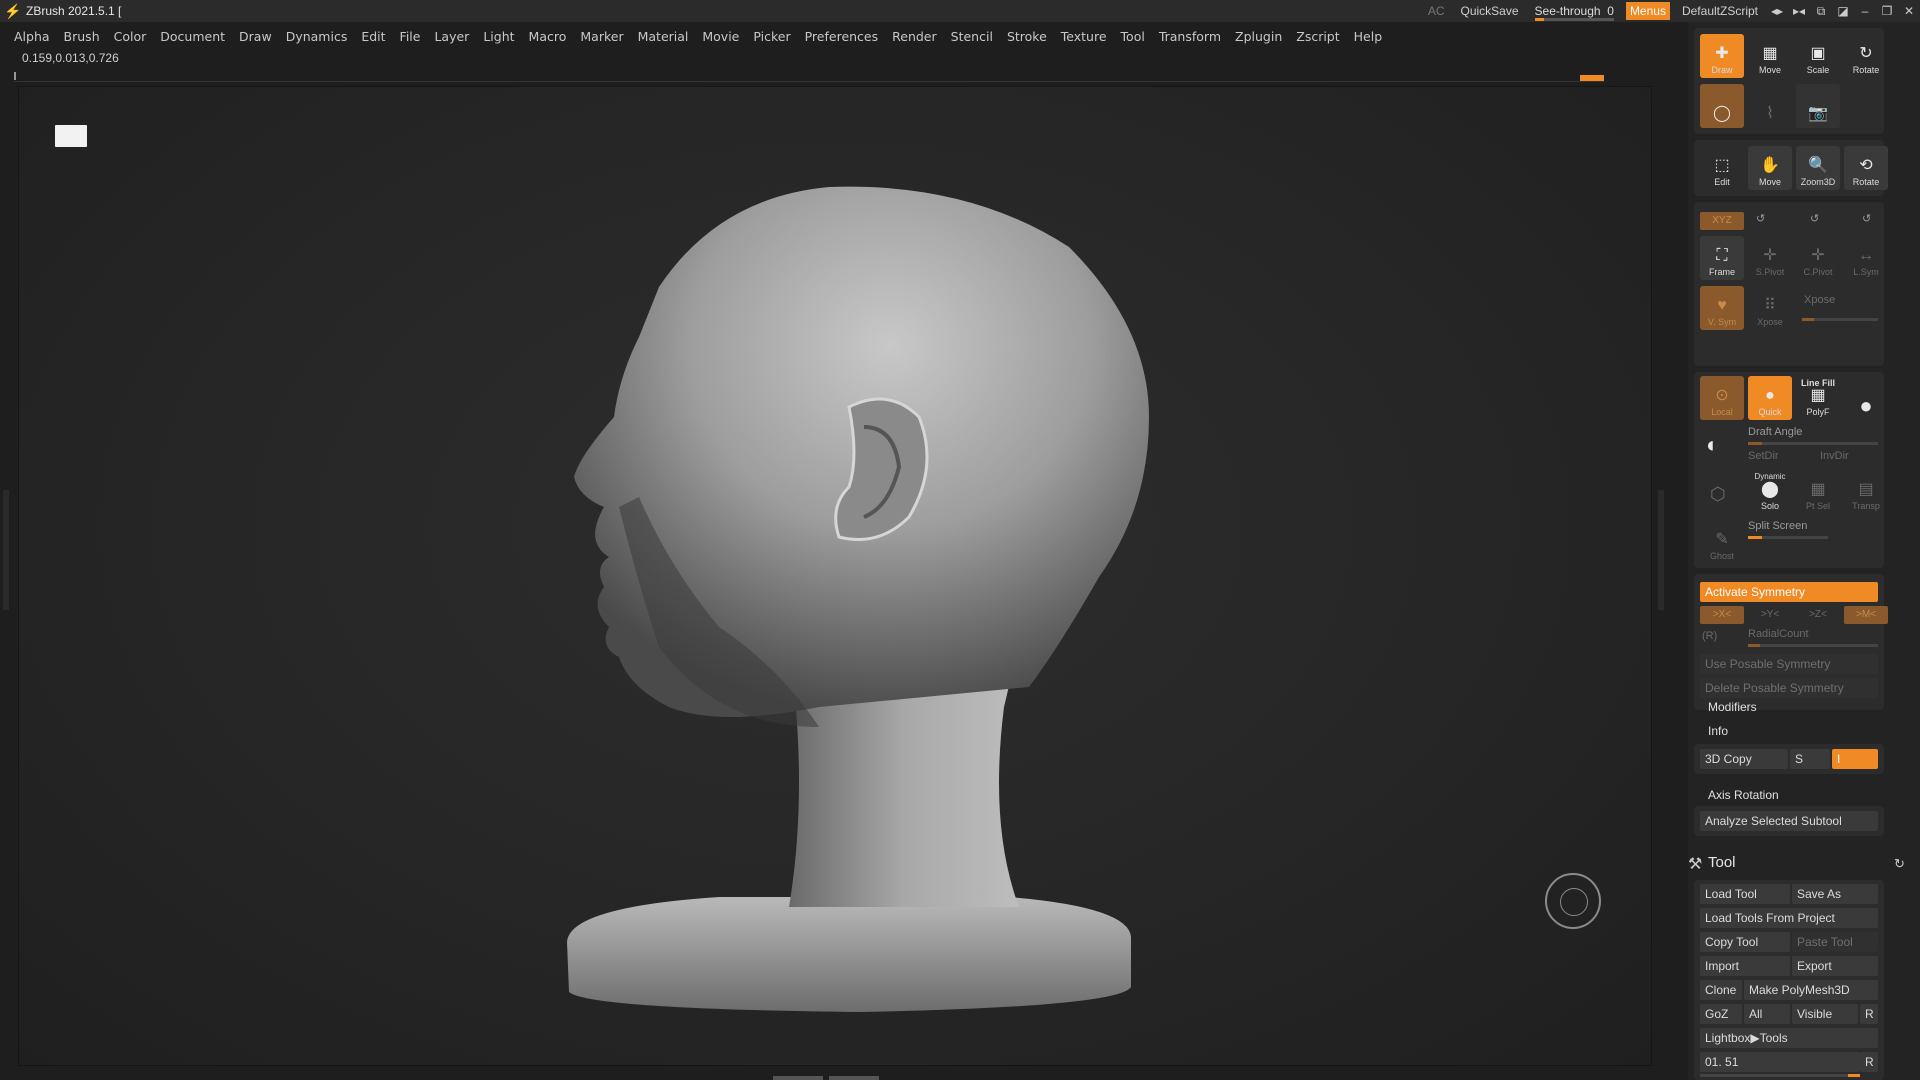 The width and height of the screenshot is (1920, 1080). What do you see at coordinates (1866, 258) in the screenshot?
I see `lsym-button: ↔ L.Sym` at bounding box center [1866, 258].